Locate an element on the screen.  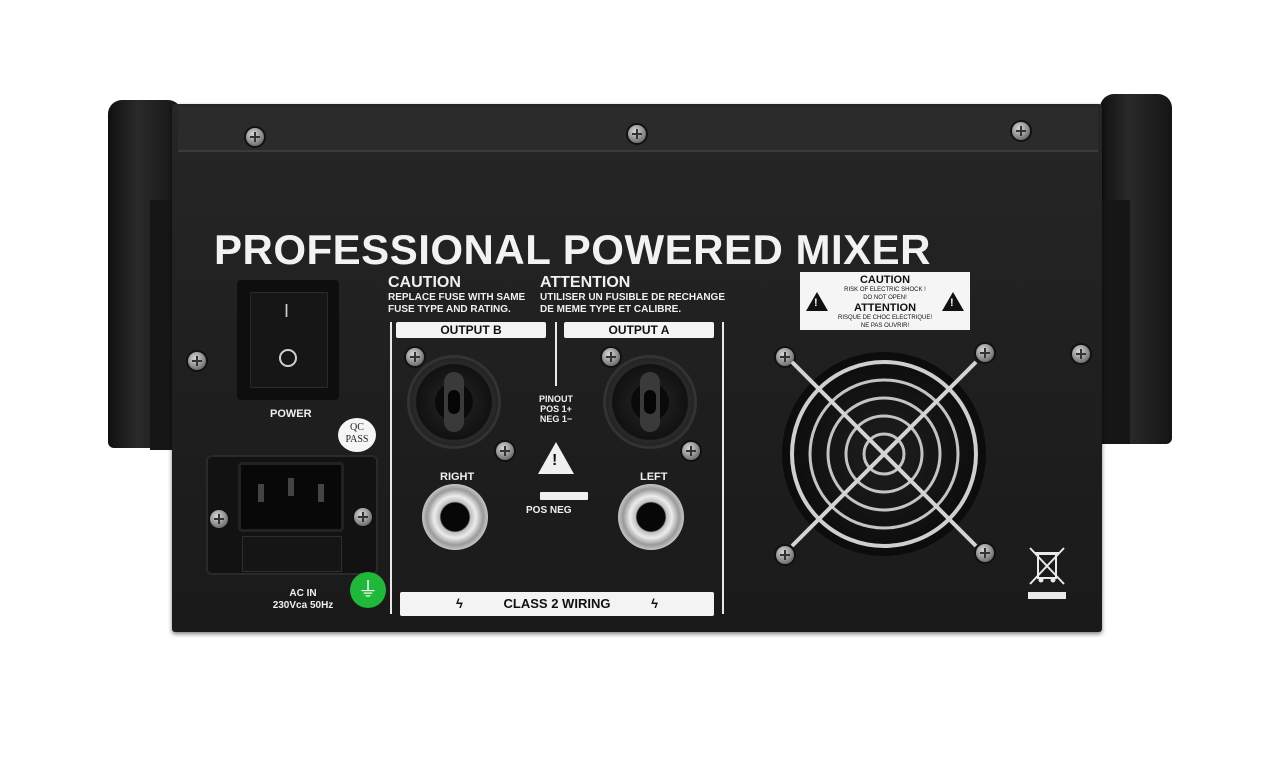
class2-wiring-text: CLASS 2 WIRING is located at coordinates (557, 603).